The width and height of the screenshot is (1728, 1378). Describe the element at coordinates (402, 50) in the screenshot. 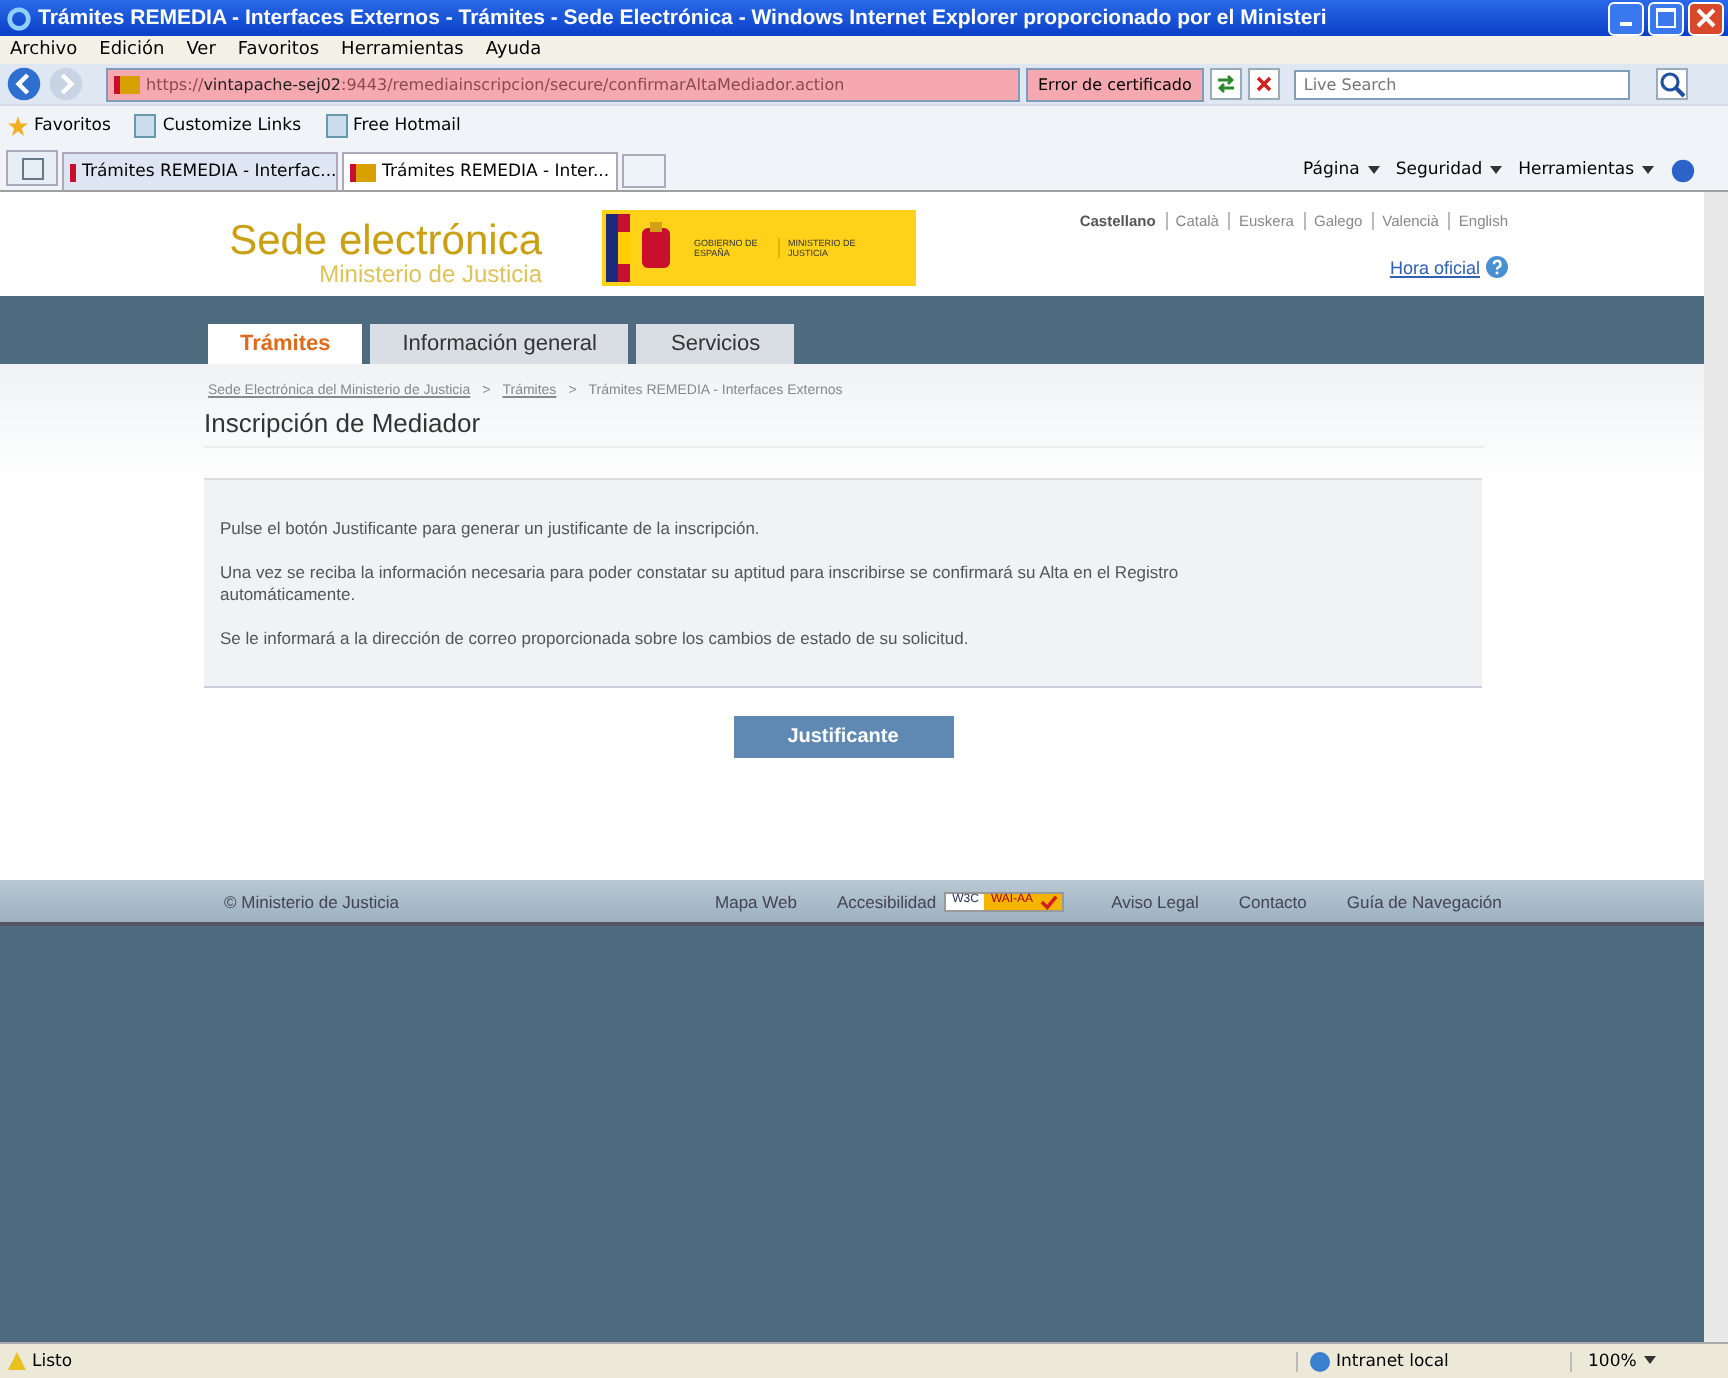

I see `menu-item: Herramientas` at that location.